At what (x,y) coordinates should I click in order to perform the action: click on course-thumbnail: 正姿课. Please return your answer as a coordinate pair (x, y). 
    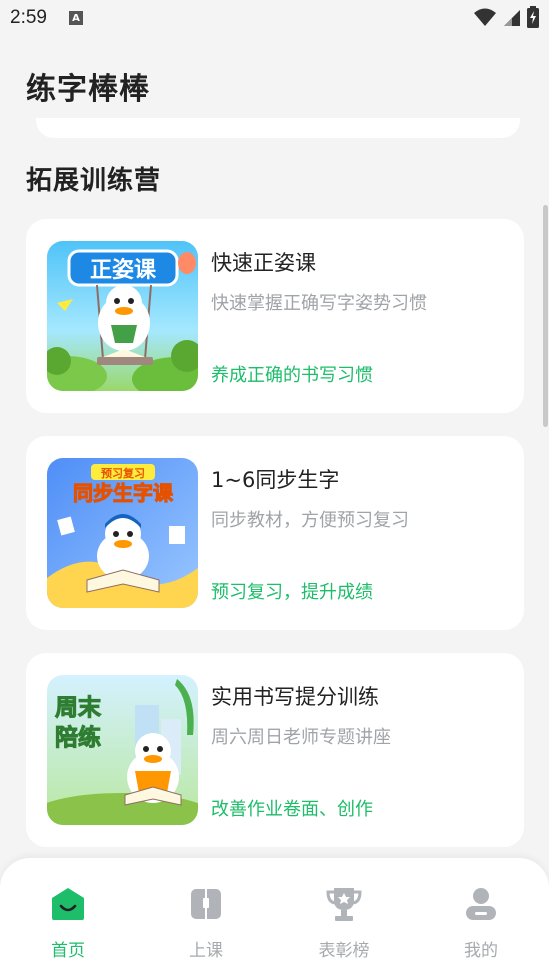
    Looking at the image, I should click on (122, 316).